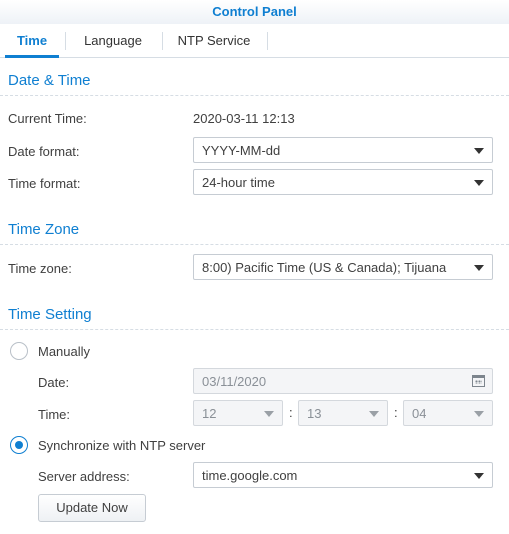 The height and width of the screenshot is (534, 509). I want to click on ntp-label: Synchronize with NTP server, so click(121, 445).